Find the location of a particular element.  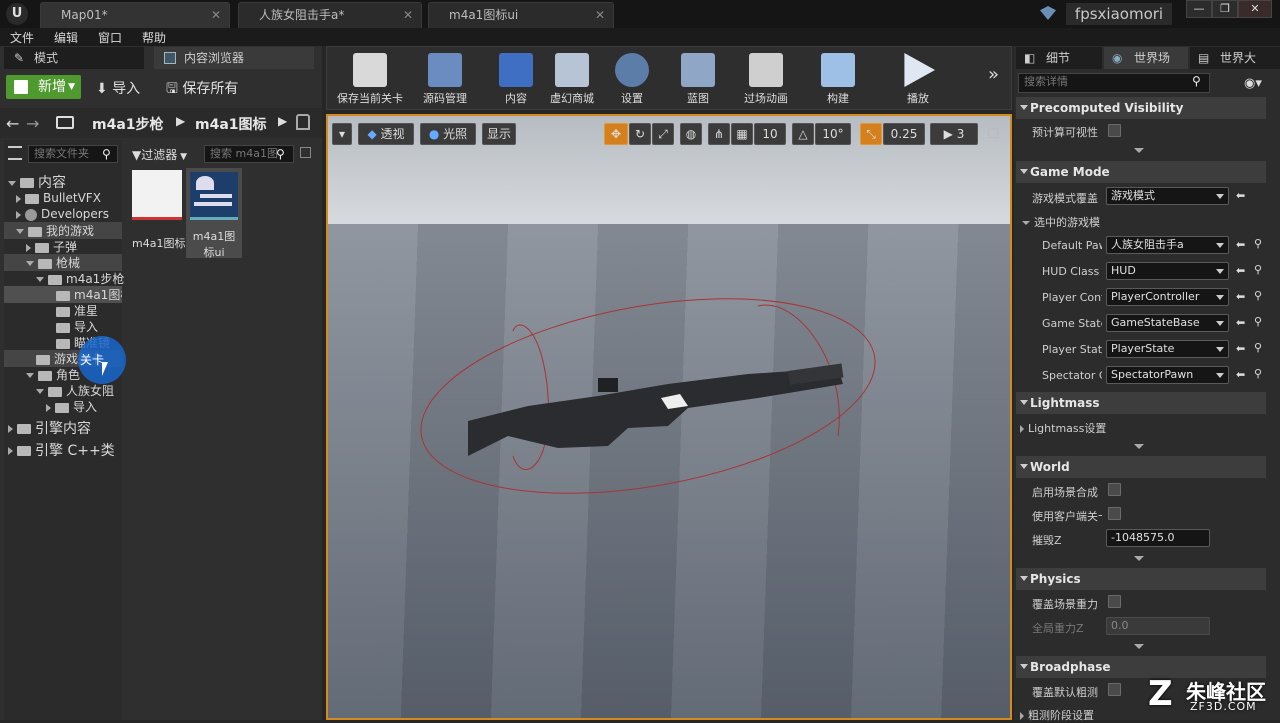

breadcrumb-item: m4a1图标 is located at coordinates (231, 124).